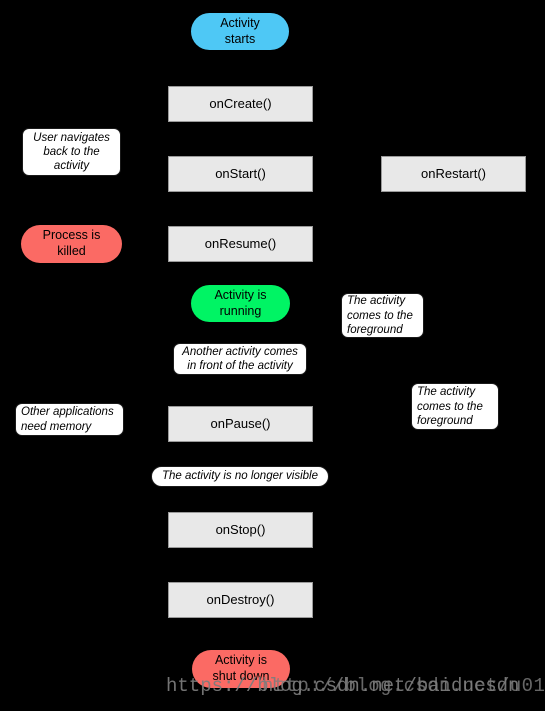 This screenshot has height=711, width=545. I want to click on state-activity-starts: Activity starts, so click(240, 31).